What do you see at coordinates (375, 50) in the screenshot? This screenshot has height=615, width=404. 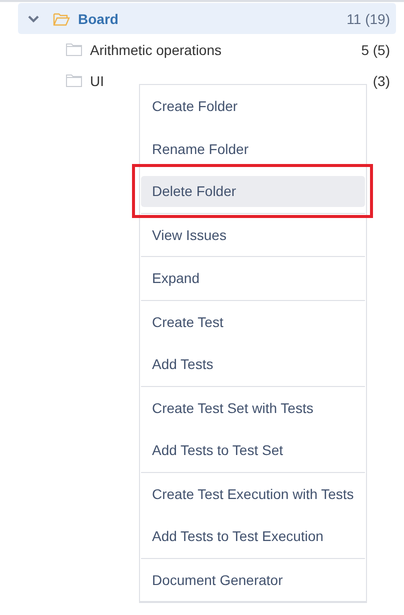 I see `item-count: 5 (5)` at bounding box center [375, 50].